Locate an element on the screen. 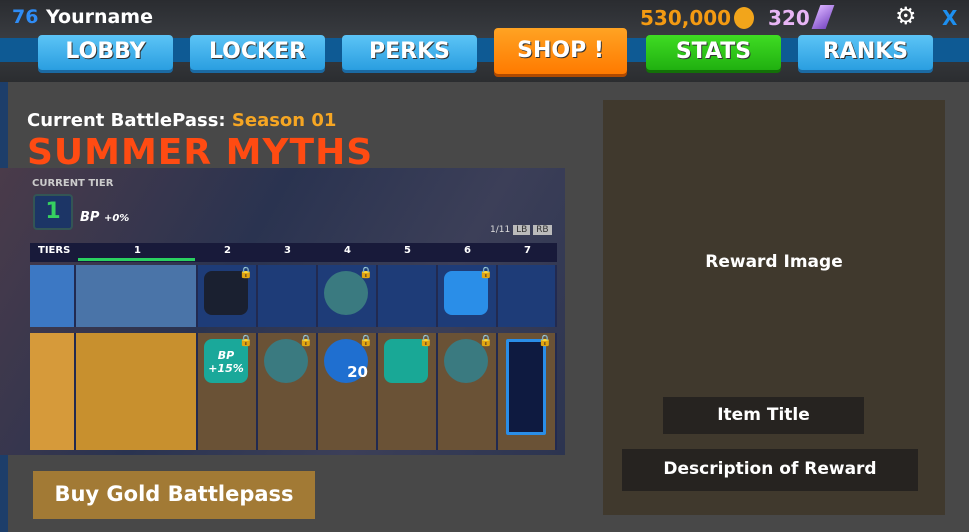  free-track-icon is located at coordinates (53, 296).